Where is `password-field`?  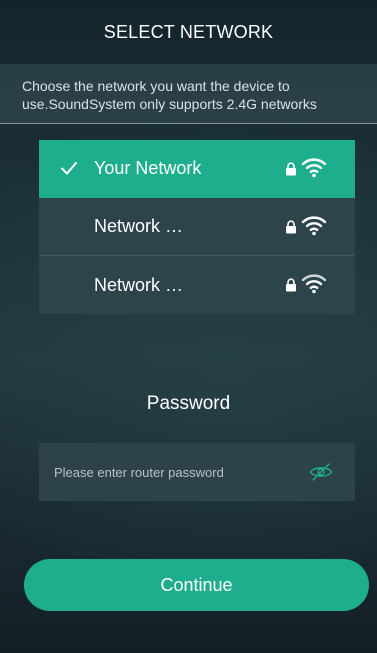 password-field is located at coordinates (197, 472).